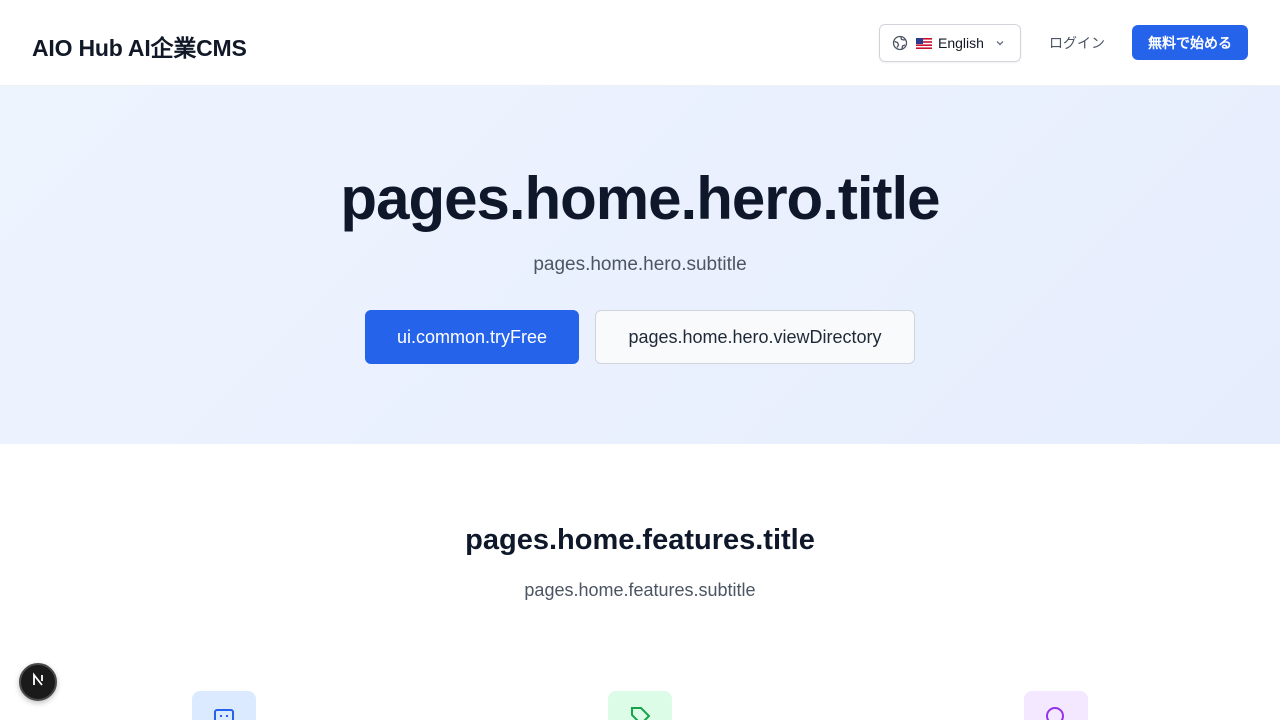 The width and height of the screenshot is (1280, 720). I want to click on language-label: English, so click(961, 43).